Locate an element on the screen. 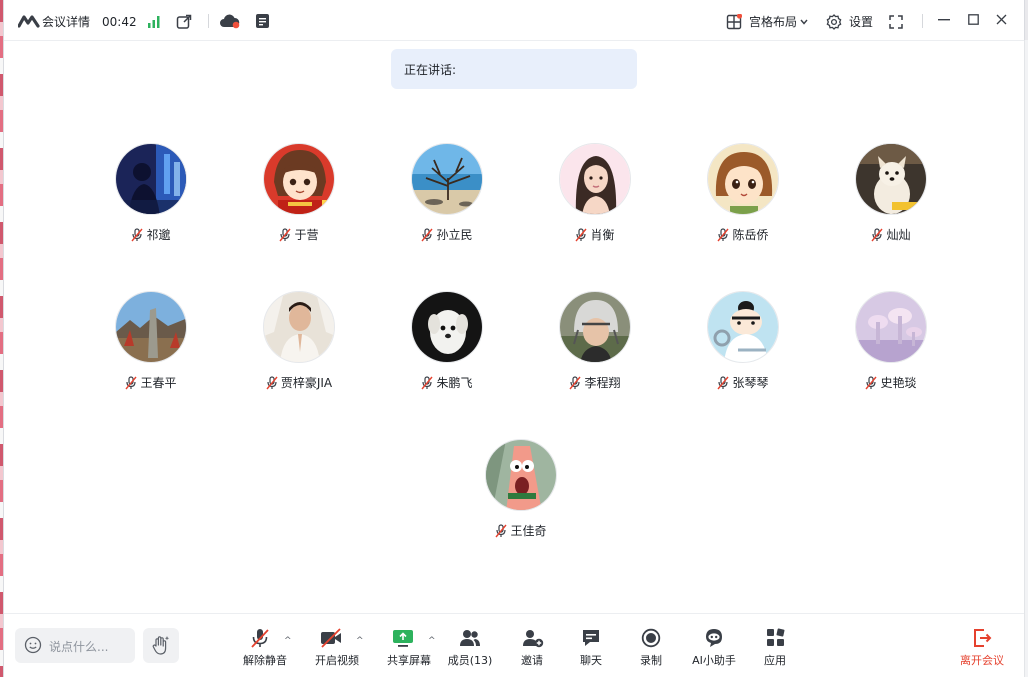 The height and width of the screenshot is (677, 1028). share-screen-label: 共享屏幕 is located at coordinates (409, 660).